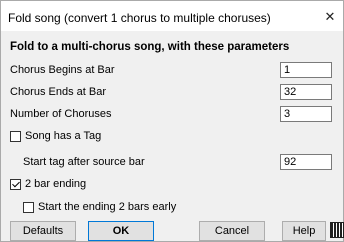 The image size is (344, 242). I want to click on two-bar-ending-checkbox, so click(15, 184).